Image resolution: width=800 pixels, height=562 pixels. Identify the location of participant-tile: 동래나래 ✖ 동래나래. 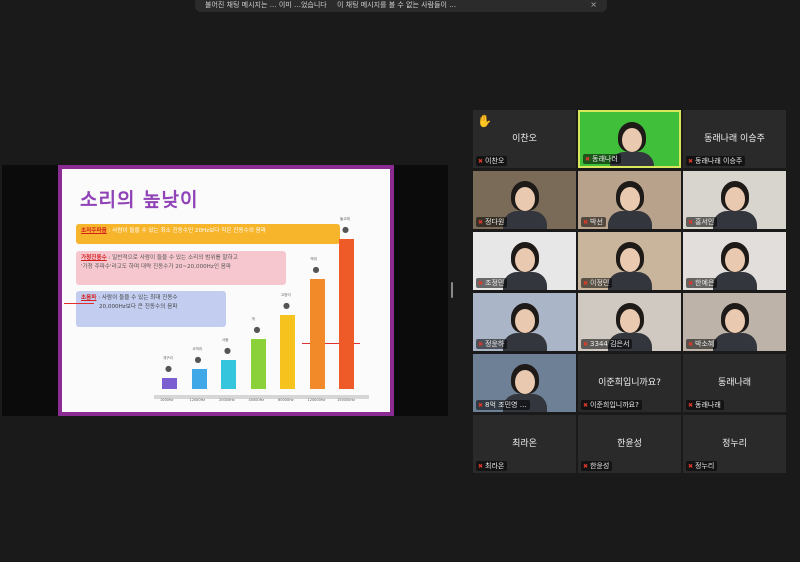
(734, 383).